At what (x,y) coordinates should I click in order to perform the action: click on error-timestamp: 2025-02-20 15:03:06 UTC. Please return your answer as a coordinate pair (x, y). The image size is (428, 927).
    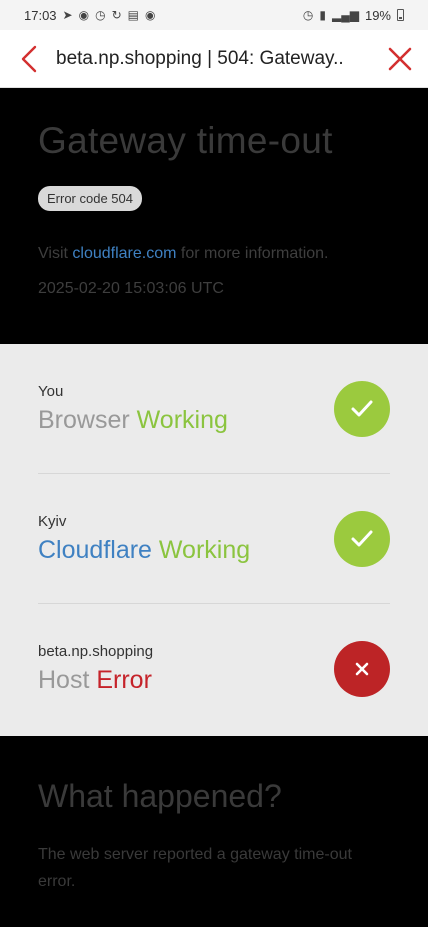
    Looking at the image, I should click on (131, 288).